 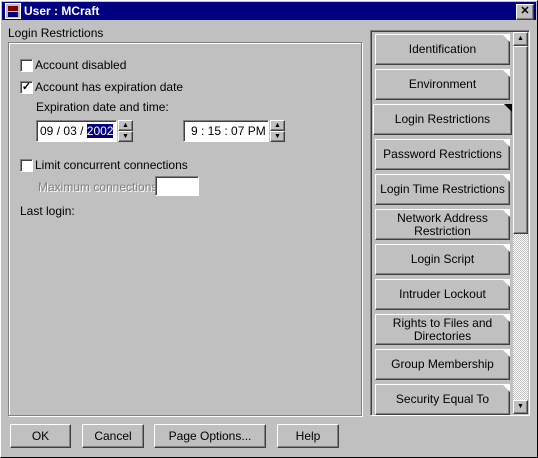 I want to click on tab-network-address-restriction: Network Address Restriction, so click(x=442, y=224).